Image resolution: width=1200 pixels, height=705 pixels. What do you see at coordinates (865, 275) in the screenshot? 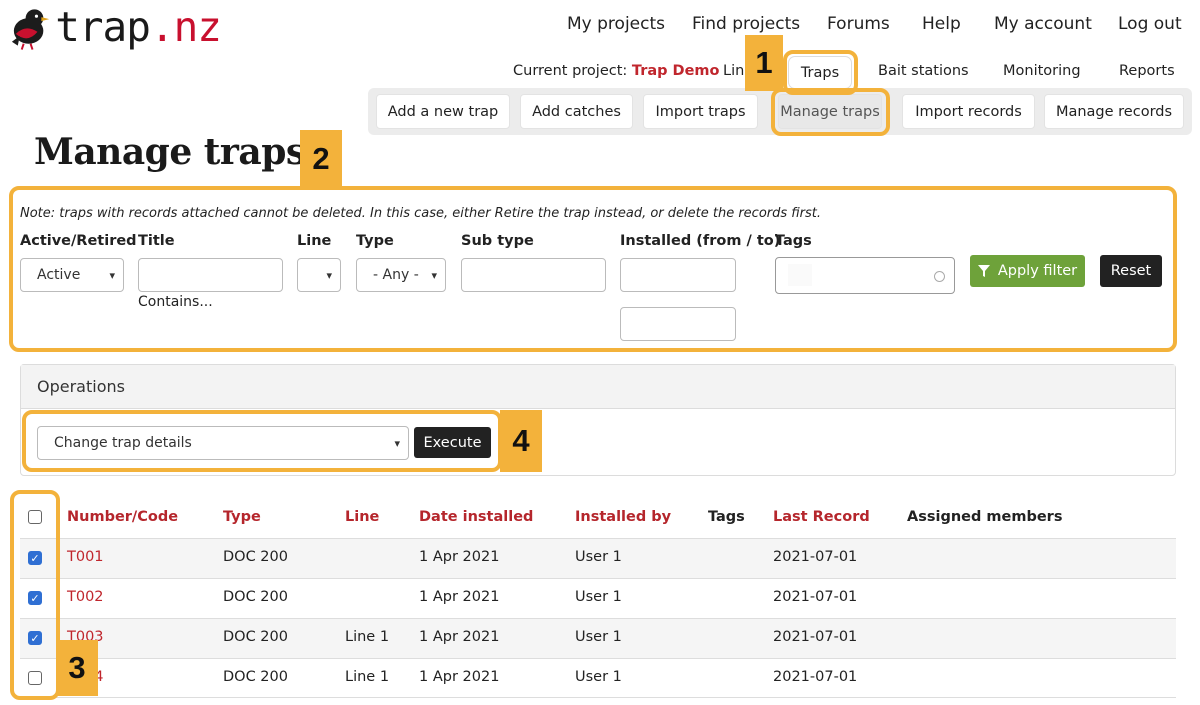
I see `tags-input` at bounding box center [865, 275].